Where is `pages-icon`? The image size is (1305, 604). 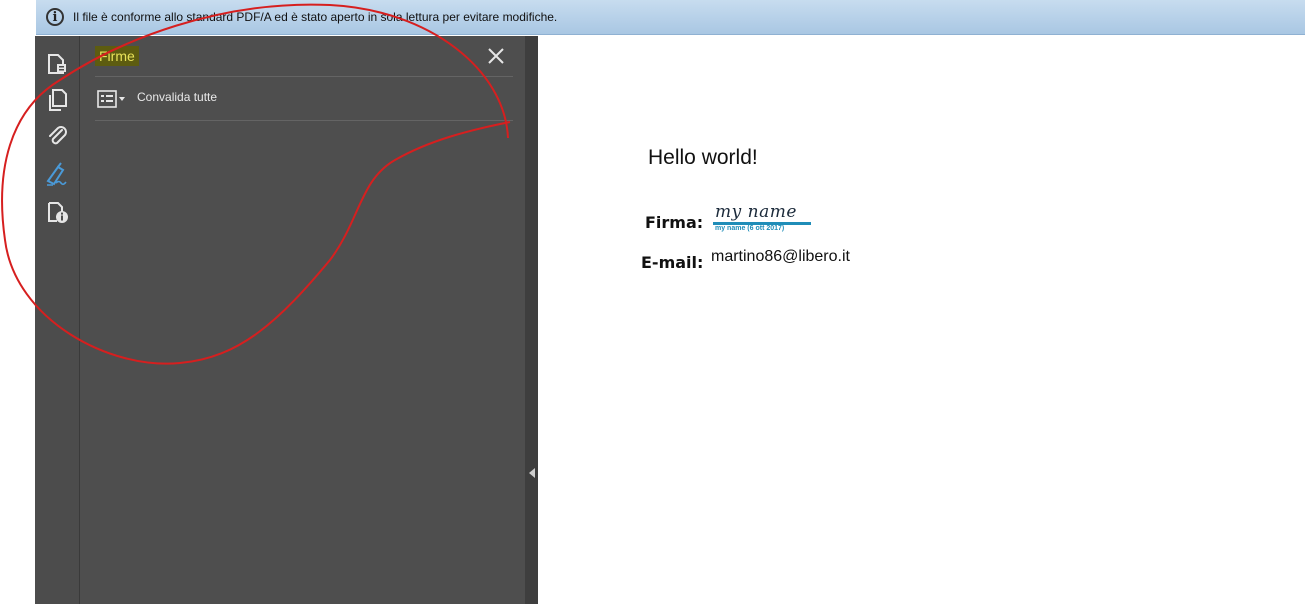
pages-icon is located at coordinates (57, 100).